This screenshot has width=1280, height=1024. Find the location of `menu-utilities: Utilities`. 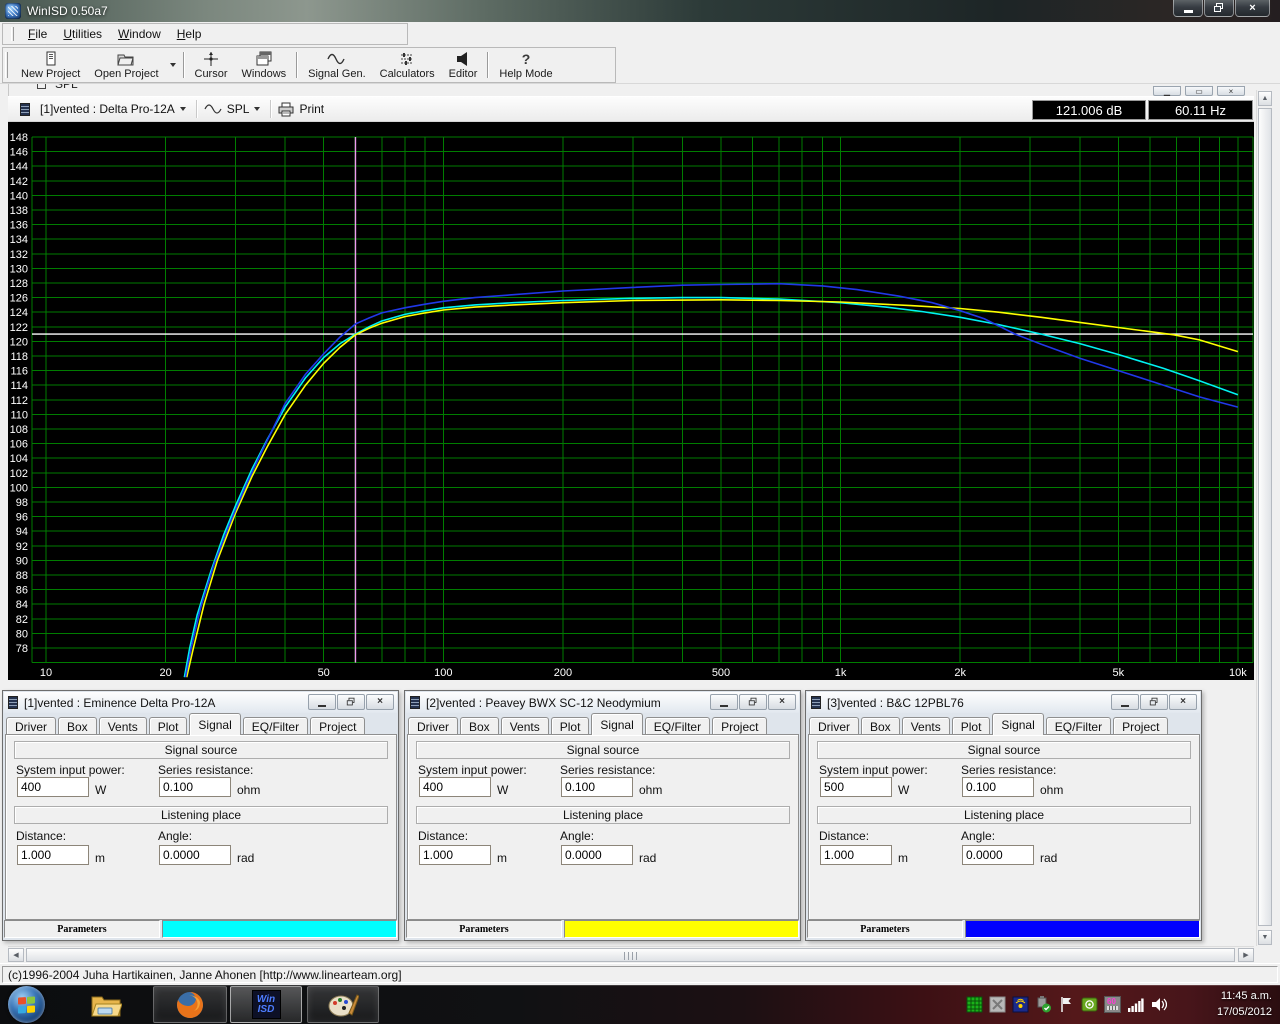

menu-utilities: Utilities is located at coordinates (82, 34).